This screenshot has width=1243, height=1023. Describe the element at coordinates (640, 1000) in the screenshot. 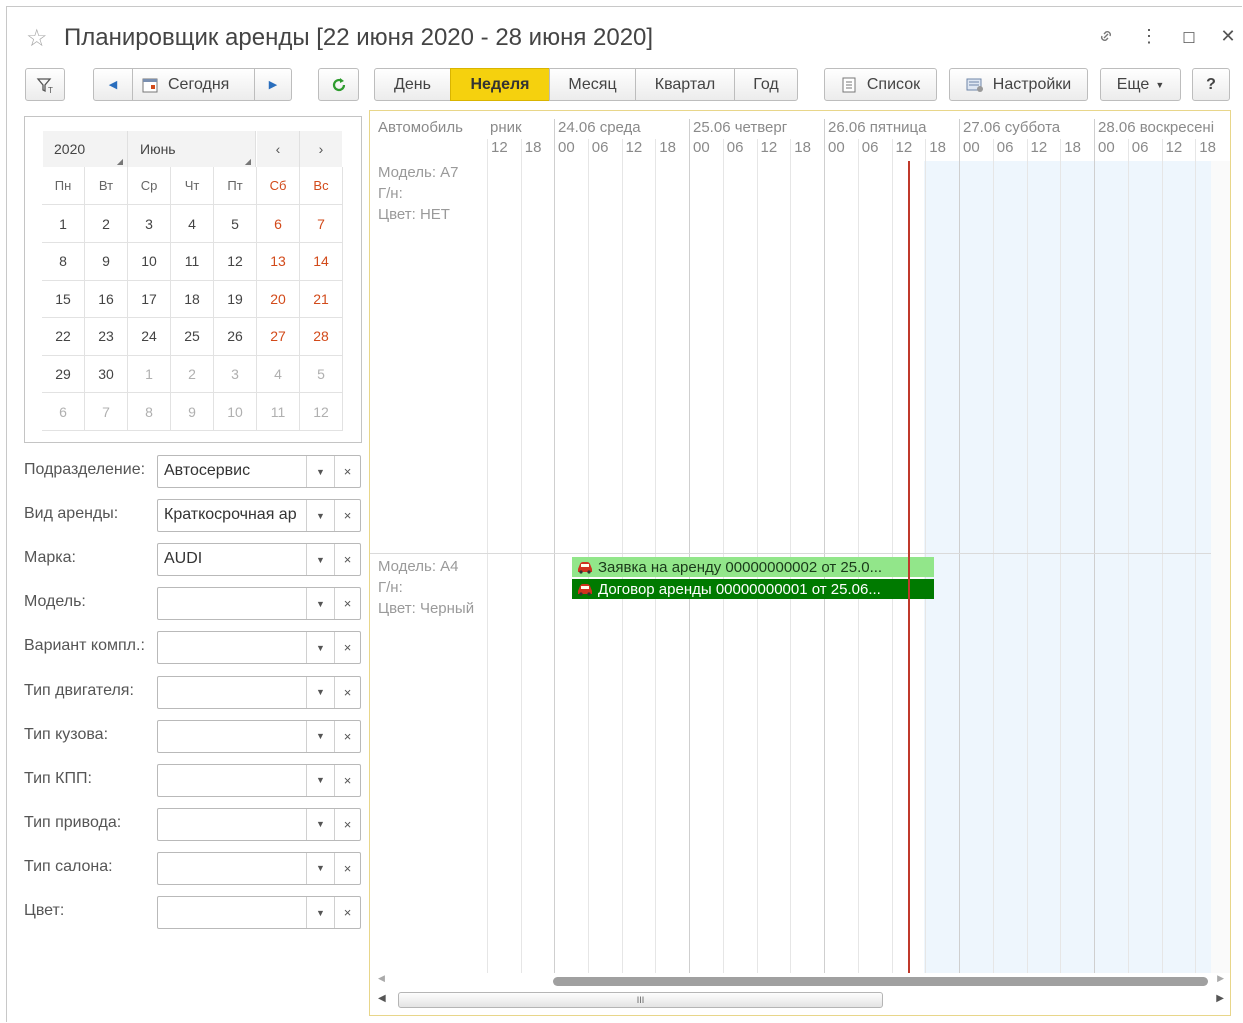

I see `scroll-thumb: III` at that location.